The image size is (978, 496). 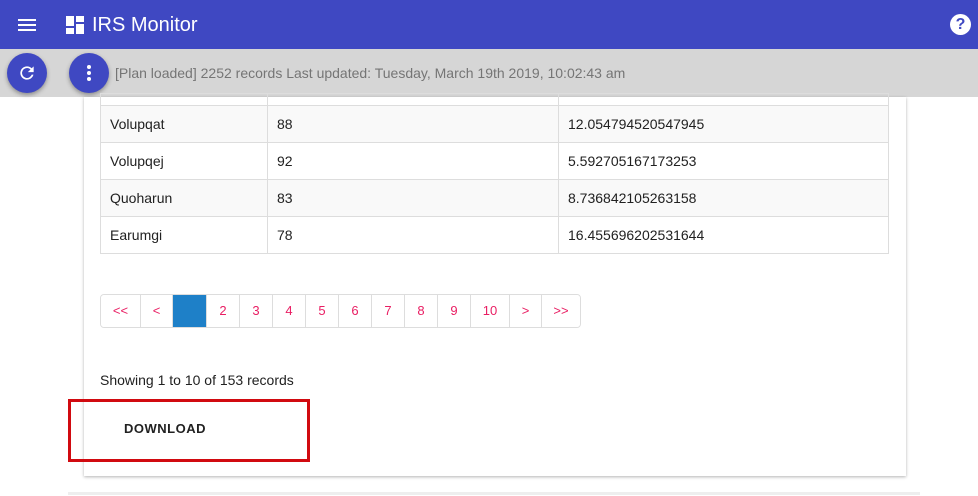 I want to click on table-row: Quoharun 83 8.736842105263158, so click(x=494, y=198).